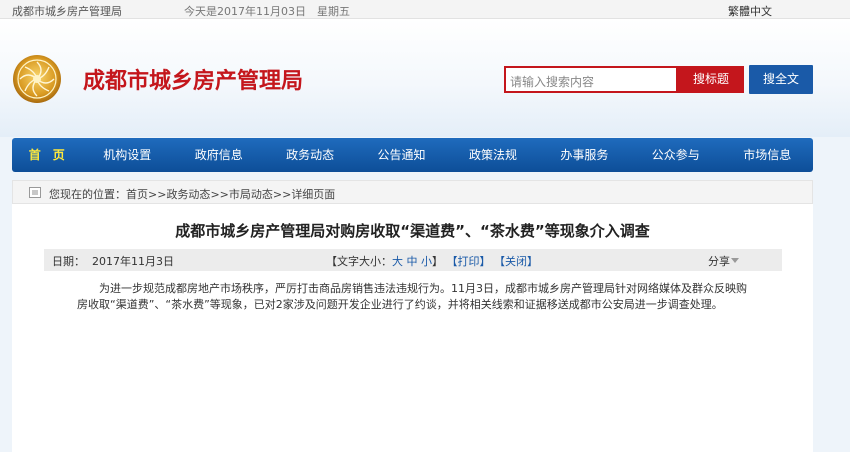 The height and width of the screenshot is (452, 850). I want to click on close-link: 【关闭】, so click(516, 261).